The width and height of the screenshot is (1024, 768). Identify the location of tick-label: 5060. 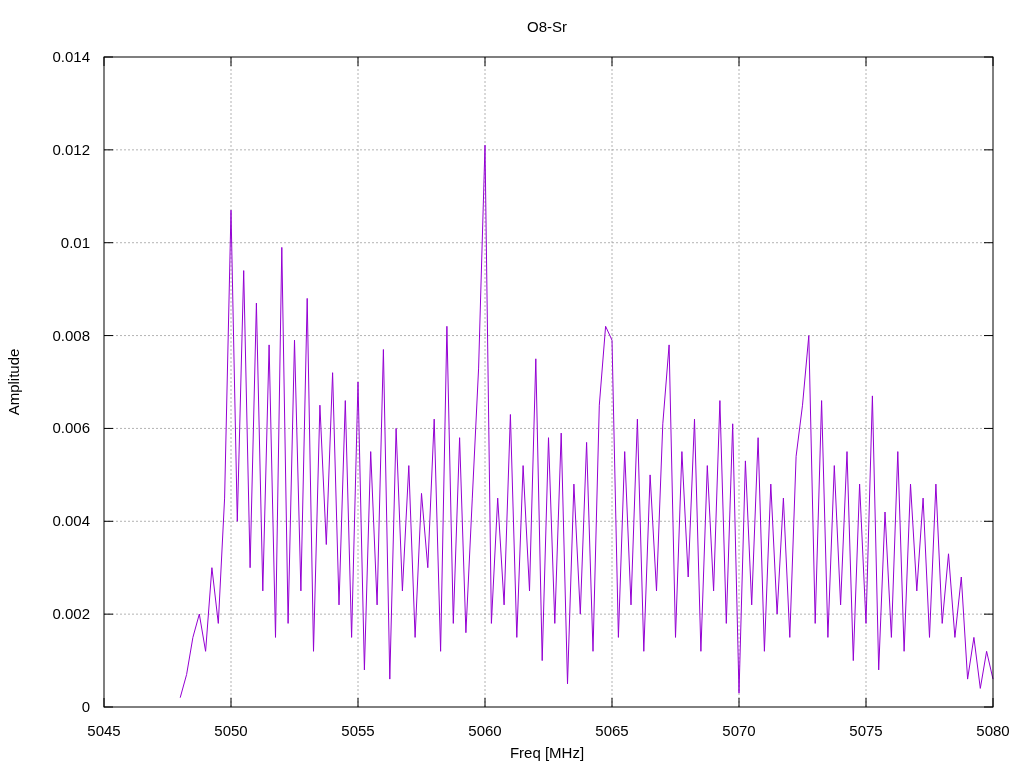
(485, 730).